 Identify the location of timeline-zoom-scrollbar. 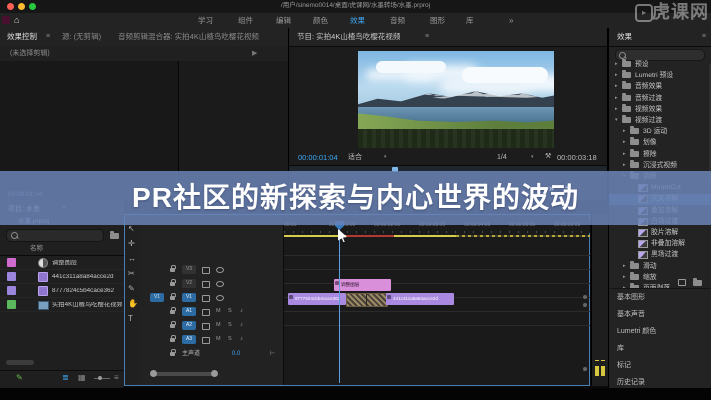
(183, 374).